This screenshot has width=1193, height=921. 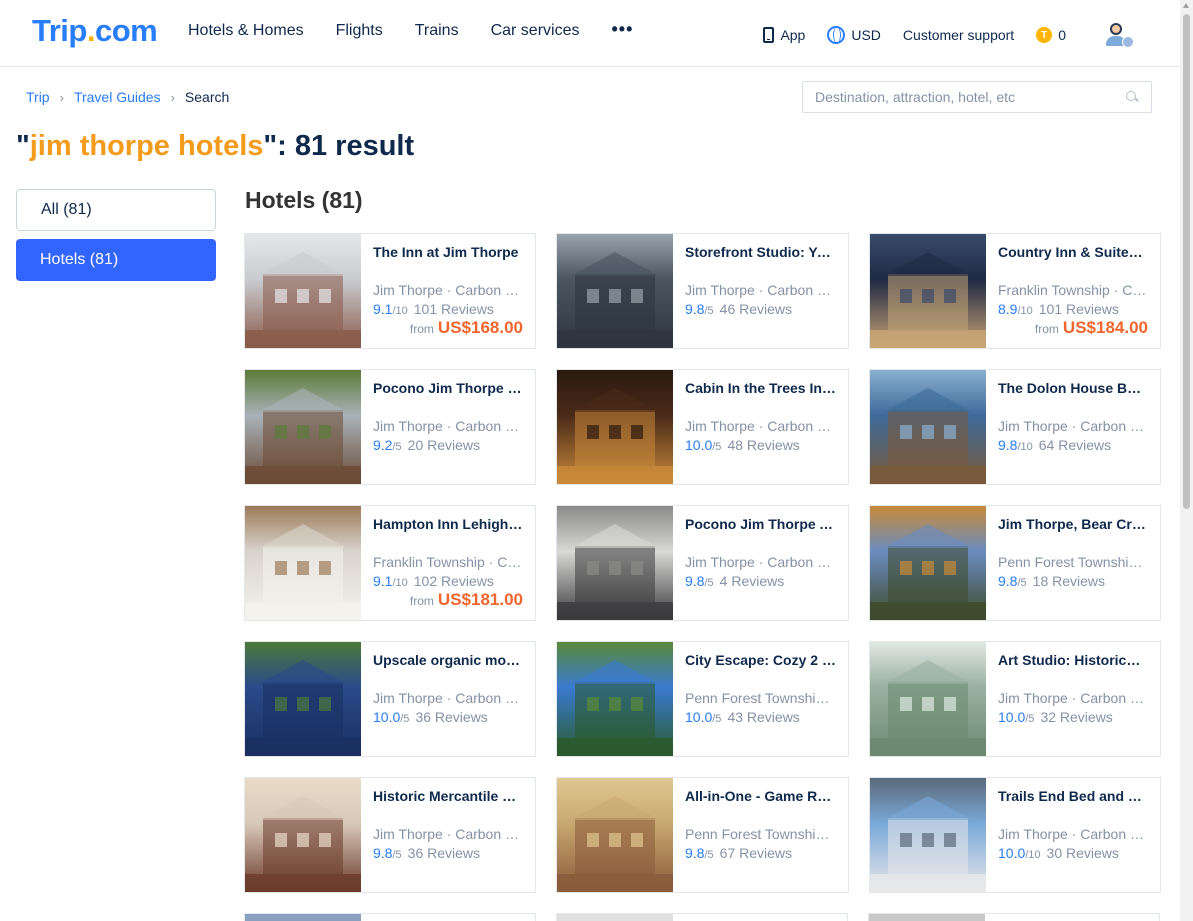 I want to click on price-line: from US$181.00, so click(x=466, y=600).